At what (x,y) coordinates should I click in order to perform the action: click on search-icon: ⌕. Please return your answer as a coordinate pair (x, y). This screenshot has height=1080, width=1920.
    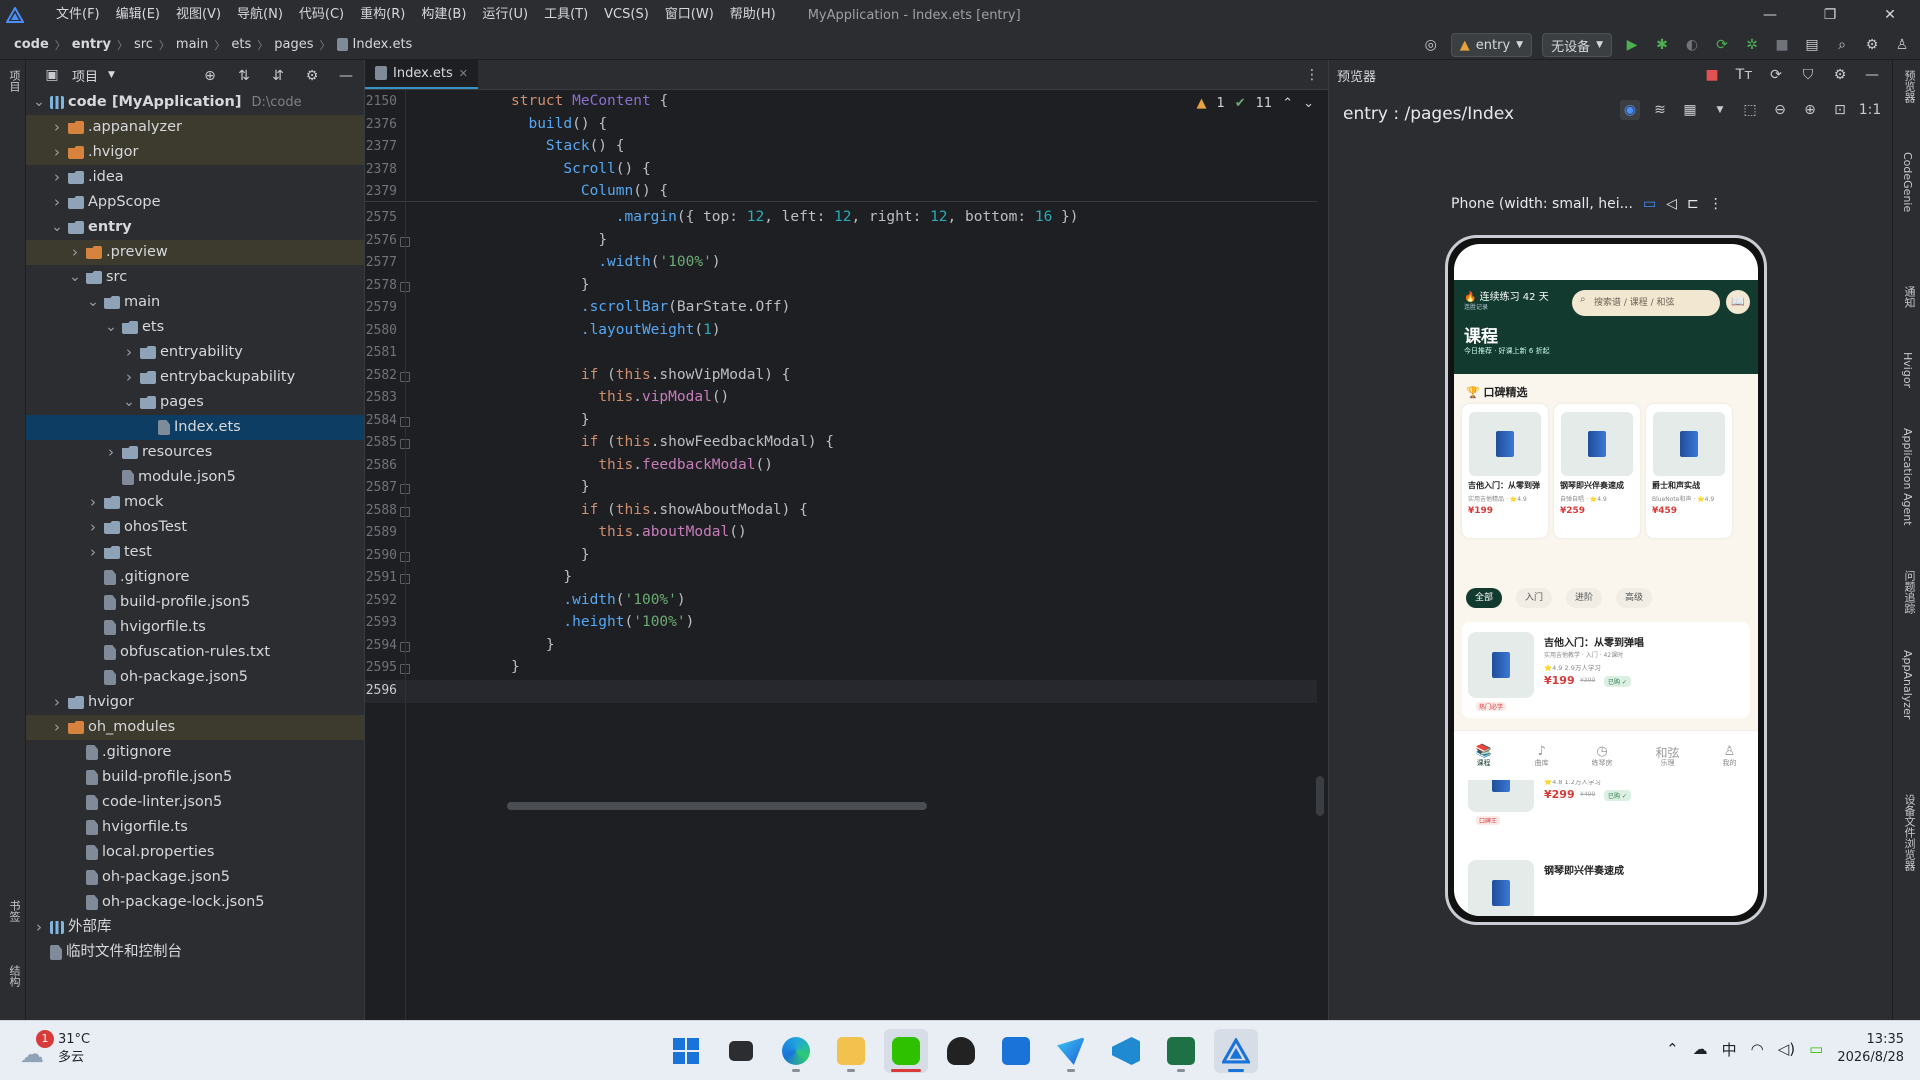
    Looking at the image, I should click on (1842, 45).